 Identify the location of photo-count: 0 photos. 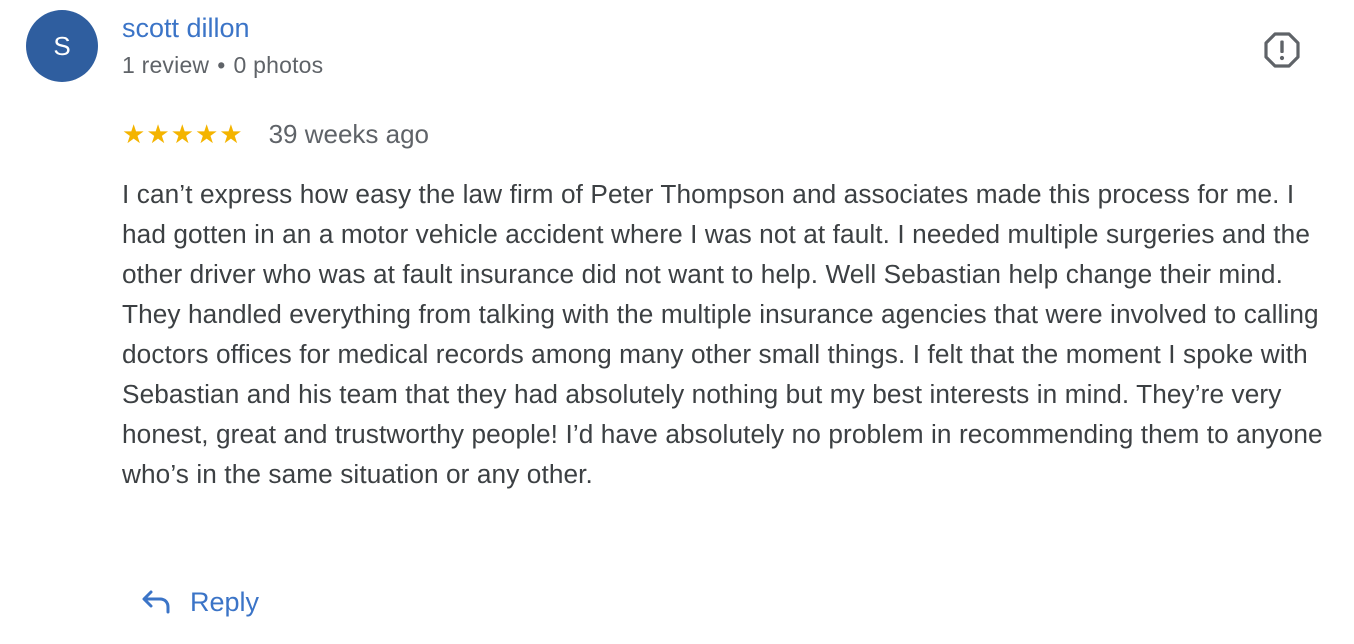
(278, 65).